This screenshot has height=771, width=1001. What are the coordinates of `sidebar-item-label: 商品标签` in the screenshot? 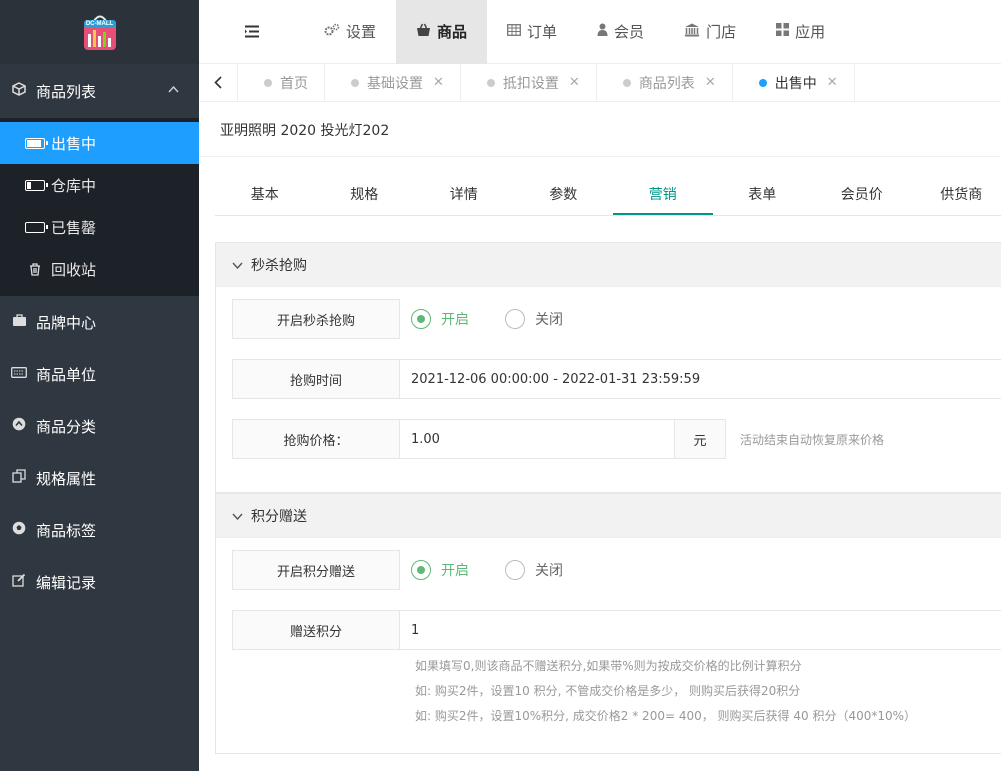 It's located at (66, 530).